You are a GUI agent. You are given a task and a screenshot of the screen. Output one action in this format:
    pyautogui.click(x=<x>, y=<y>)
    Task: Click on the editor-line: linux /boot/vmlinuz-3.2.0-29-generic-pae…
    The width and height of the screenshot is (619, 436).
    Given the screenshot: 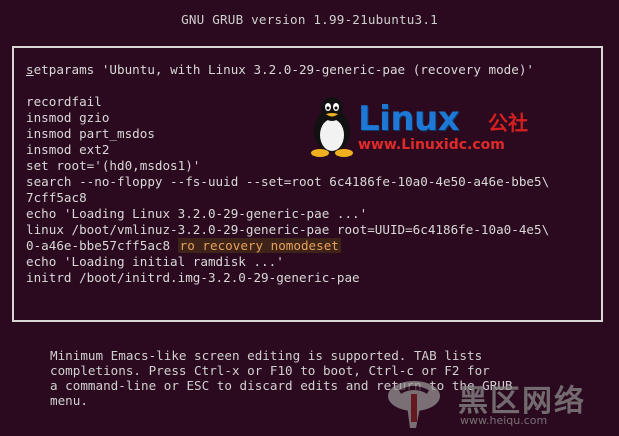 What is the action you would take?
    pyautogui.click(x=287, y=230)
    